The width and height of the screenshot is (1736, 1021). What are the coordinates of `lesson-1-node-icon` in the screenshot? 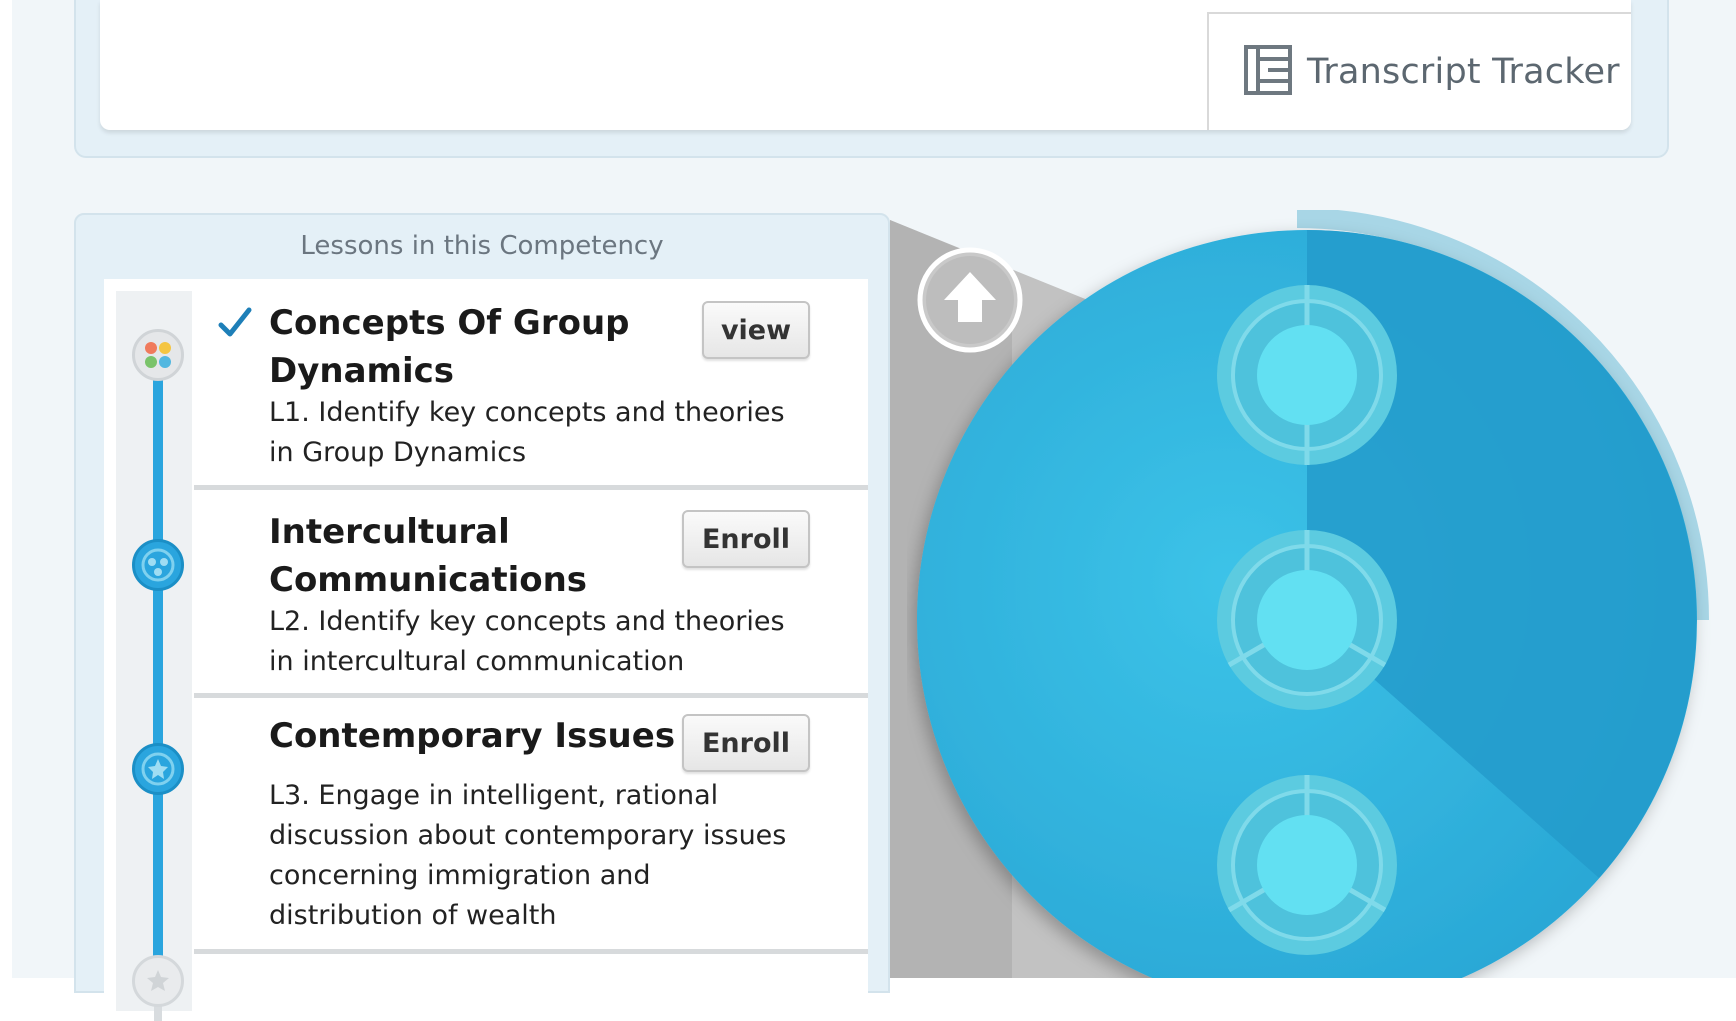 It's located at (158, 355).